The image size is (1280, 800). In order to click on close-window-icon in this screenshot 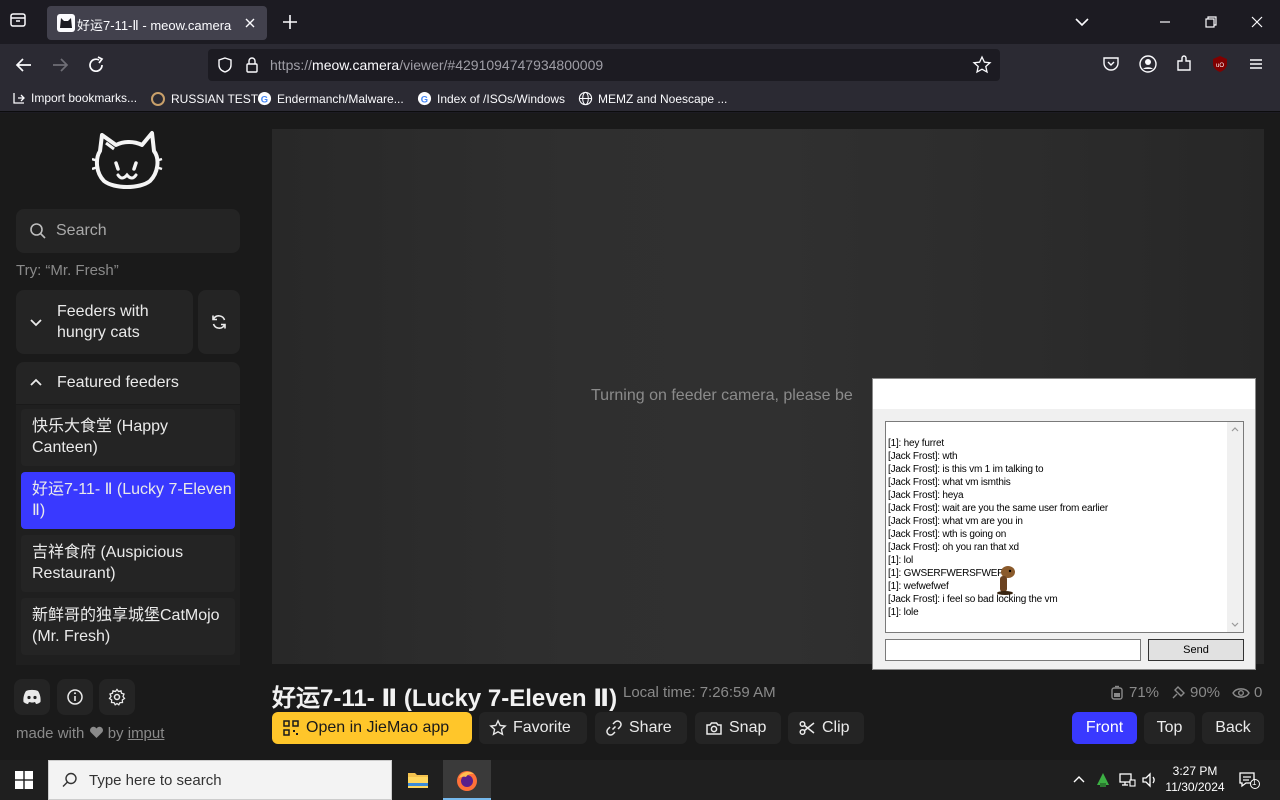, I will do `click(1257, 22)`.